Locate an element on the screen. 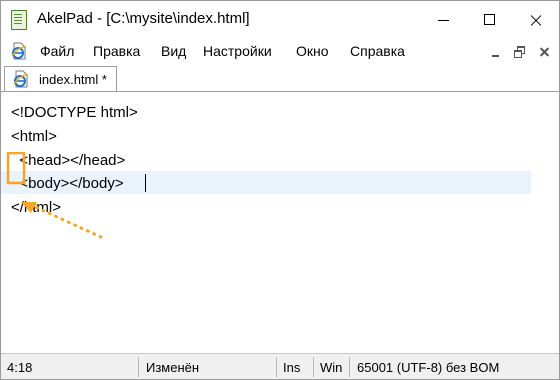 Image resolution: width=560 pixels, height=380 pixels. code-line-1: <!DOCTYPE html> is located at coordinates (74, 112).